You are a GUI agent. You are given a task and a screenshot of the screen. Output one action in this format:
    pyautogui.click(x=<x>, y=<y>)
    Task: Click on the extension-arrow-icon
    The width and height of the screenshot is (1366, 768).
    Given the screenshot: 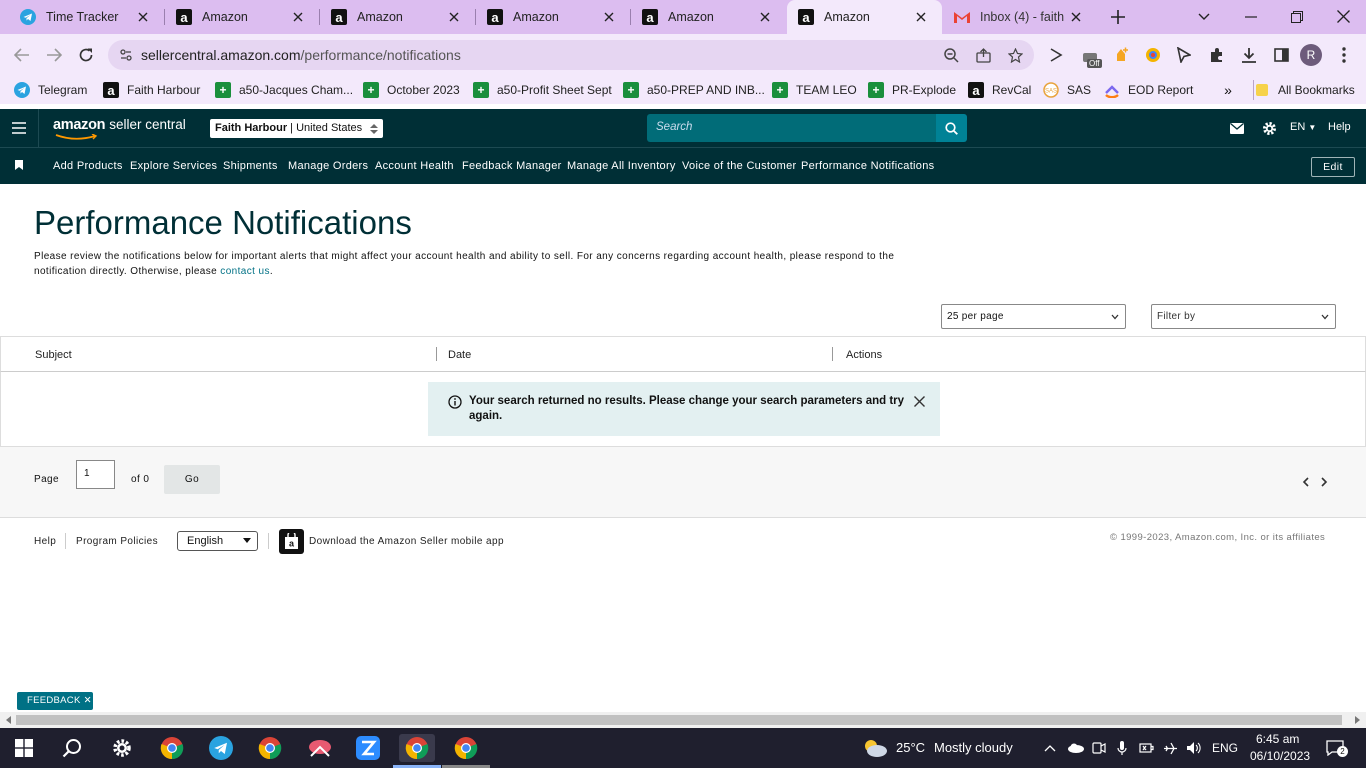 What is the action you would take?
    pyautogui.click(x=1056, y=55)
    